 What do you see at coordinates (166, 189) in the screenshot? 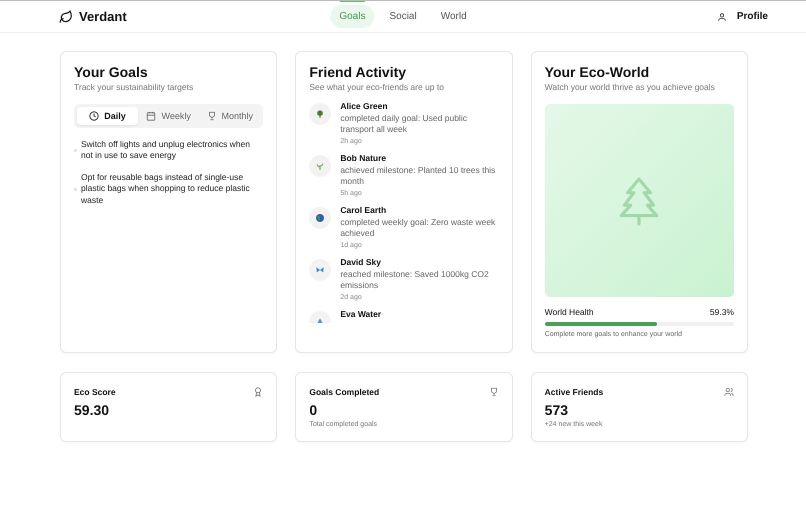
I see `goal-text: Opt for reusable bags instead of single-use plastic bags when shopping to reduce plastic waste` at bounding box center [166, 189].